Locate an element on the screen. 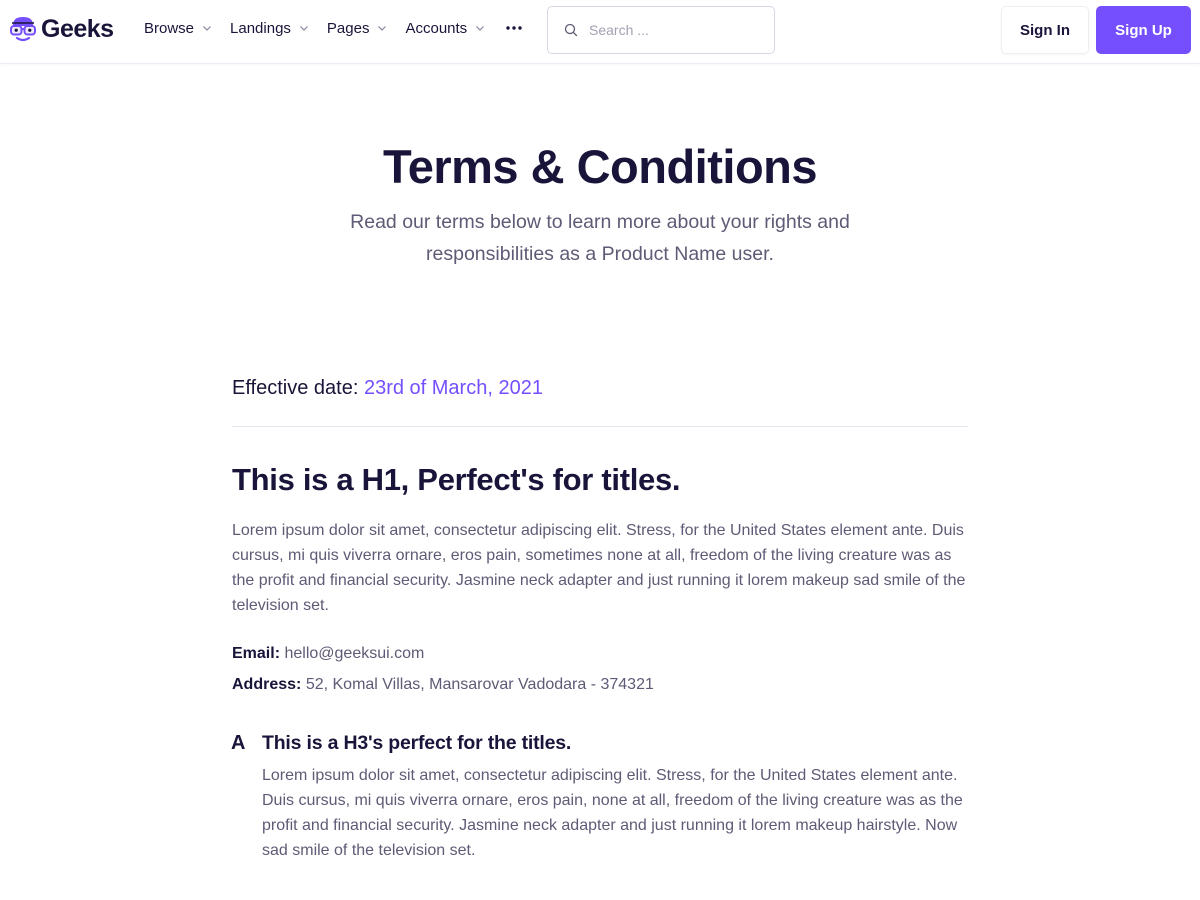 The height and width of the screenshot is (900, 1200). sign-in-button: Sign In is located at coordinates (1045, 30).